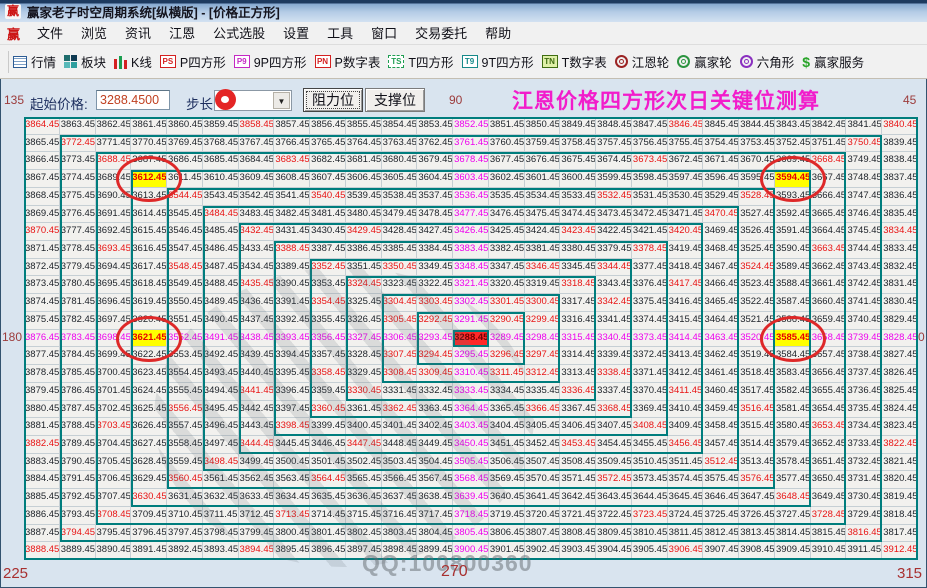 This screenshot has width=927, height=588. Describe the element at coordinates (292, 161) in the screenshot. I see `cell-r3c8: 3683.45` at that location.